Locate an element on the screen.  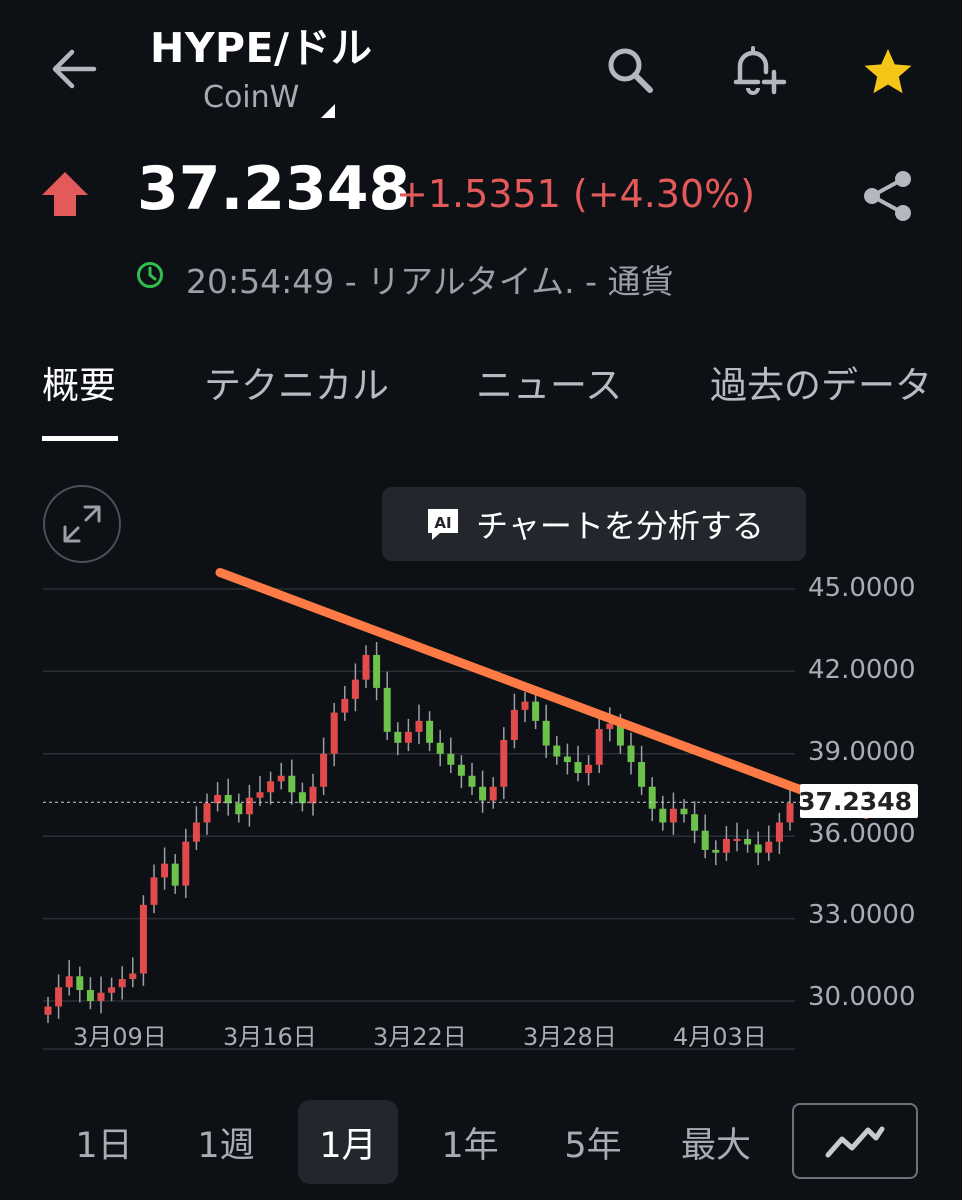
exchange-name: CoinW is located at coordinates (251, 97).